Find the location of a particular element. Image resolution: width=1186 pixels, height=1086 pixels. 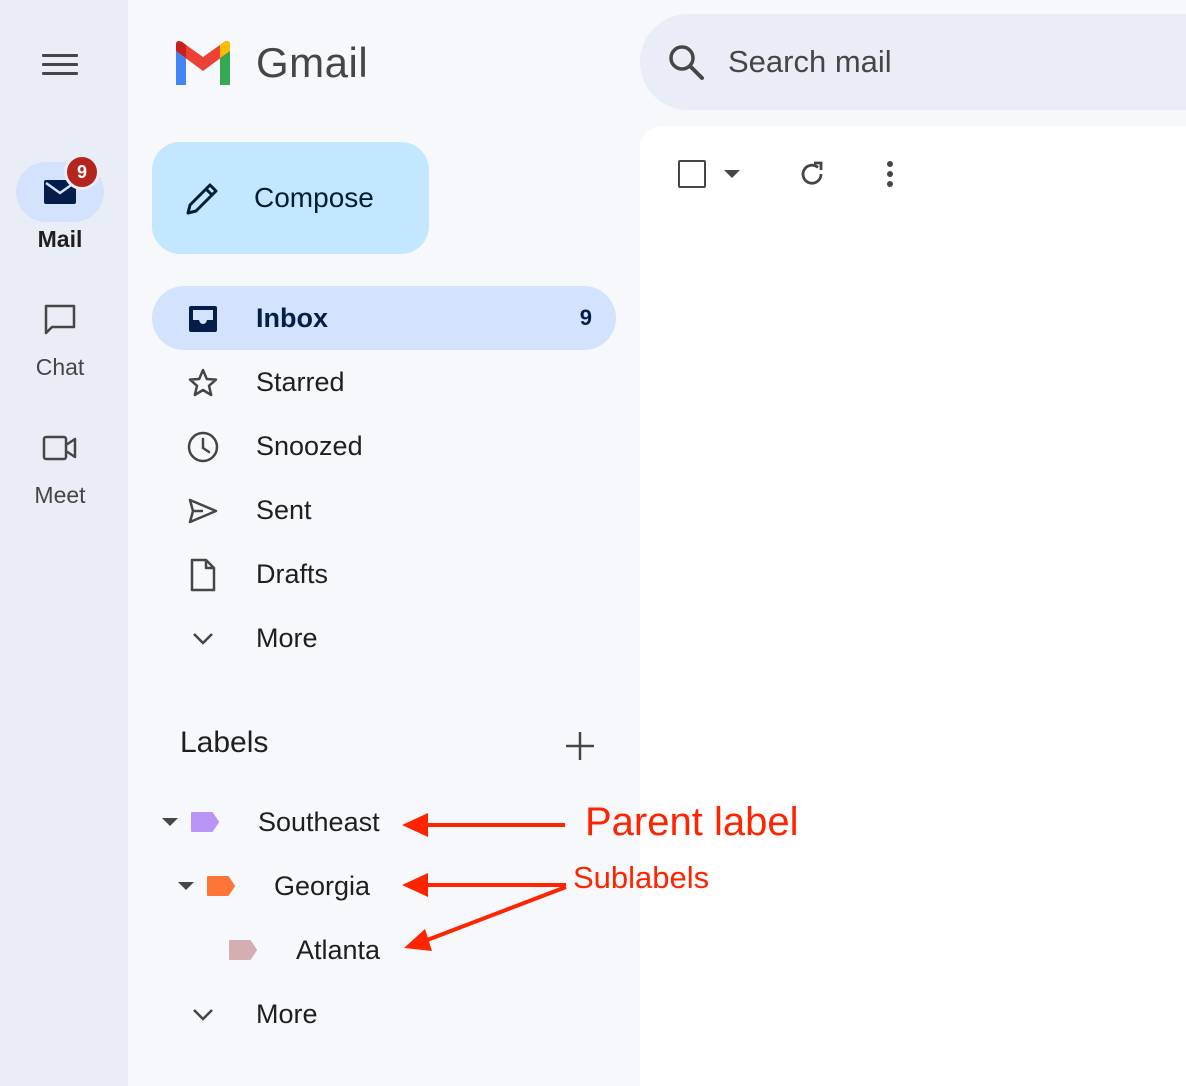

gmail-wordmark: Gmail is located at coordinates (312, 62).